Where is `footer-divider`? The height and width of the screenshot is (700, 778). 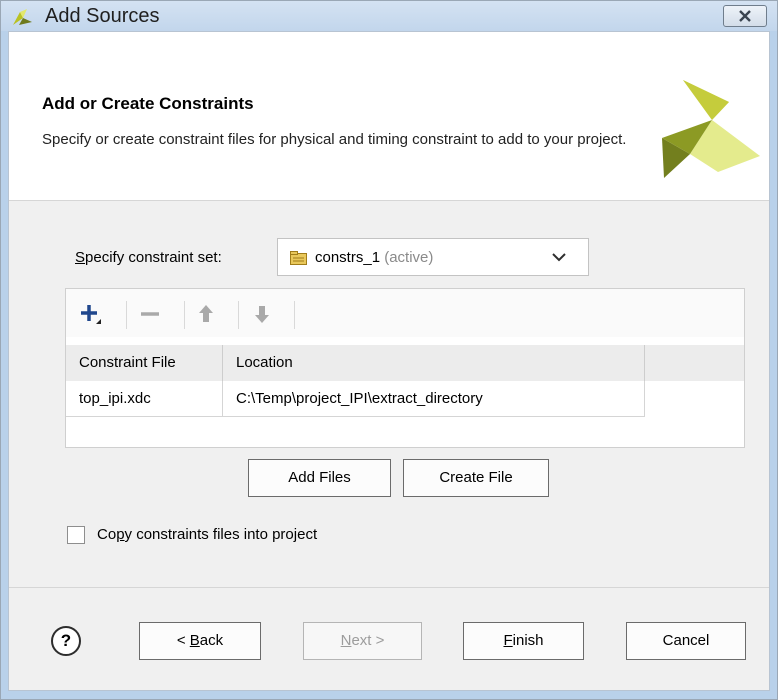
footer-divider is located at coordinates (389, 587).